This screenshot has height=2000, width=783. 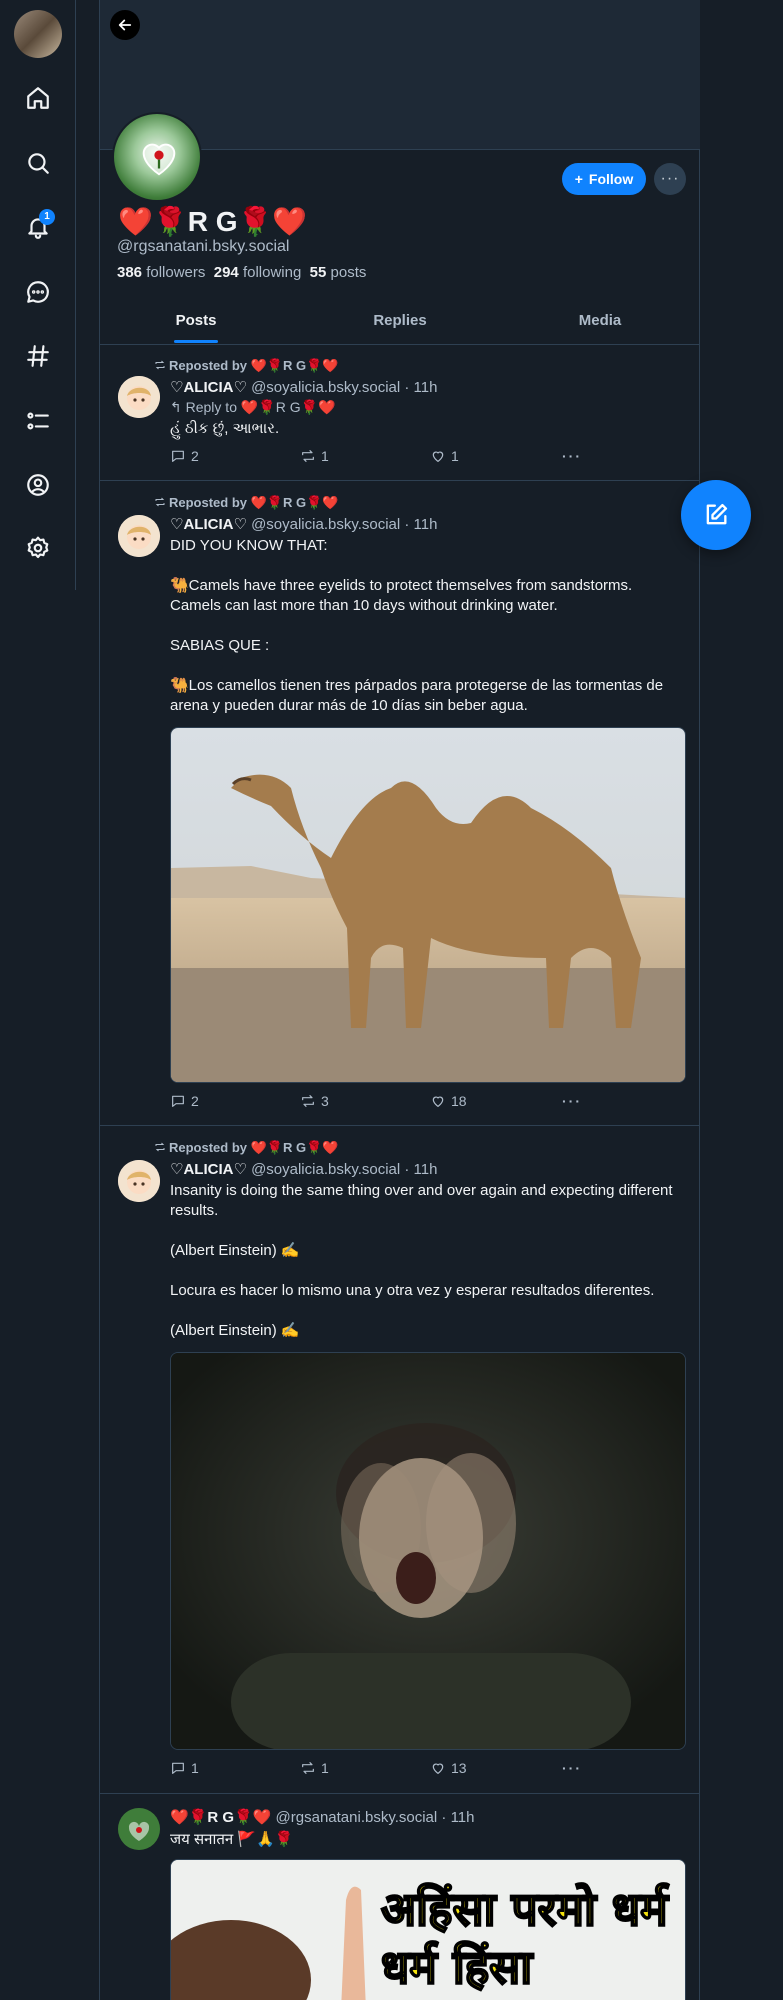 What do you see at coordinates (220, 1817) in the screenshot?
I see `author-name: ❤️🌹R G🌹❤️` at bounding box center [220, 1817].